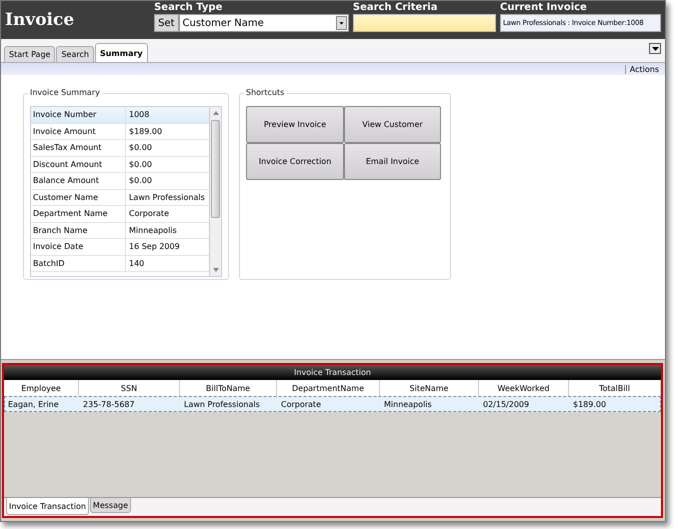 The height and width of the screenshot is (529, 678). Describe the element at coordinates (65, 92) in the screenshot. I see `group-title: Invoice Summary` at that location.